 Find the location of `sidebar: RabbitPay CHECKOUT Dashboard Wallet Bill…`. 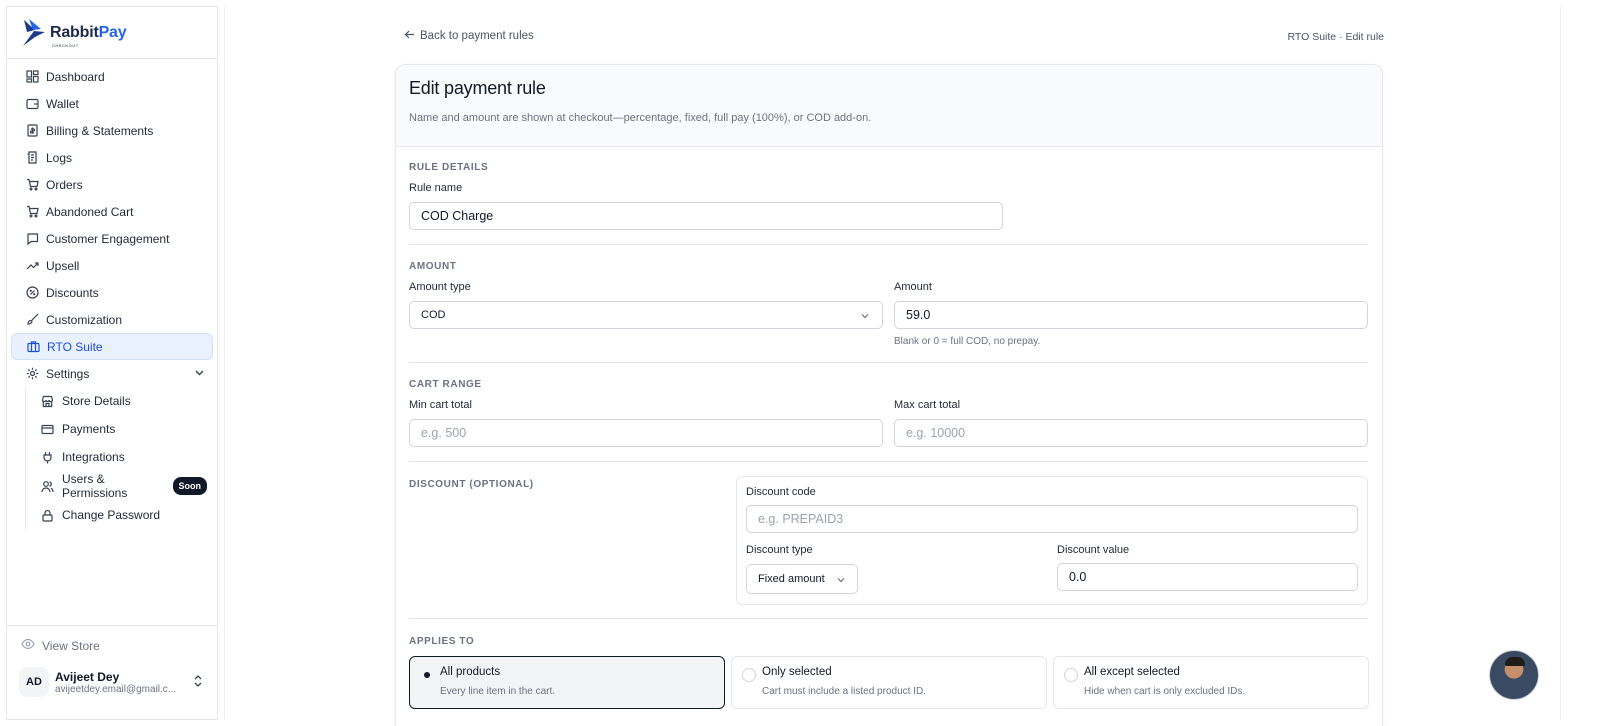

sidebar: RabbitPay CHECKOUT Dashboard Wallet Bill… is located at coordinates (112, 363).